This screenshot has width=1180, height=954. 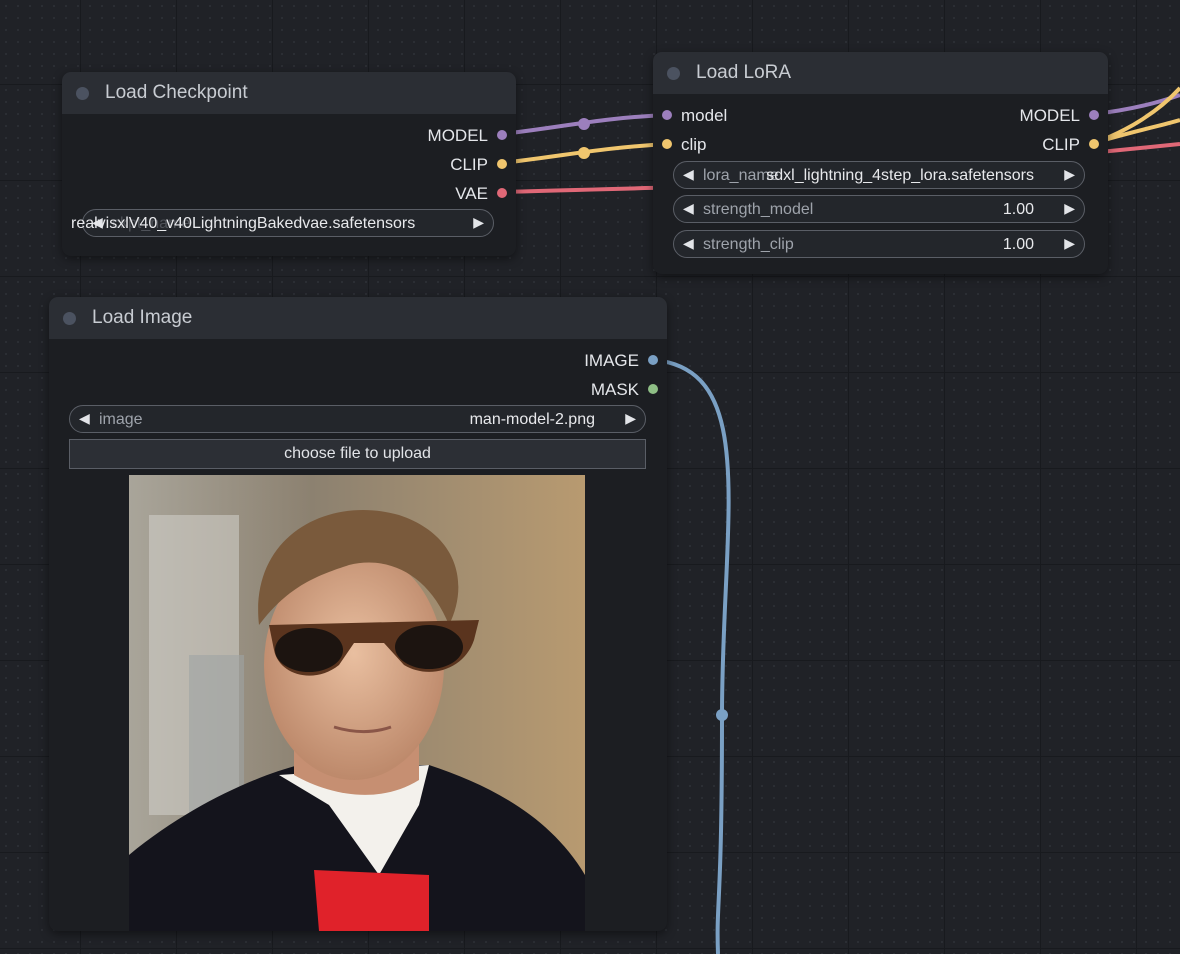 I want to click on widget-label: strength_model, so click(x=758, y=209).